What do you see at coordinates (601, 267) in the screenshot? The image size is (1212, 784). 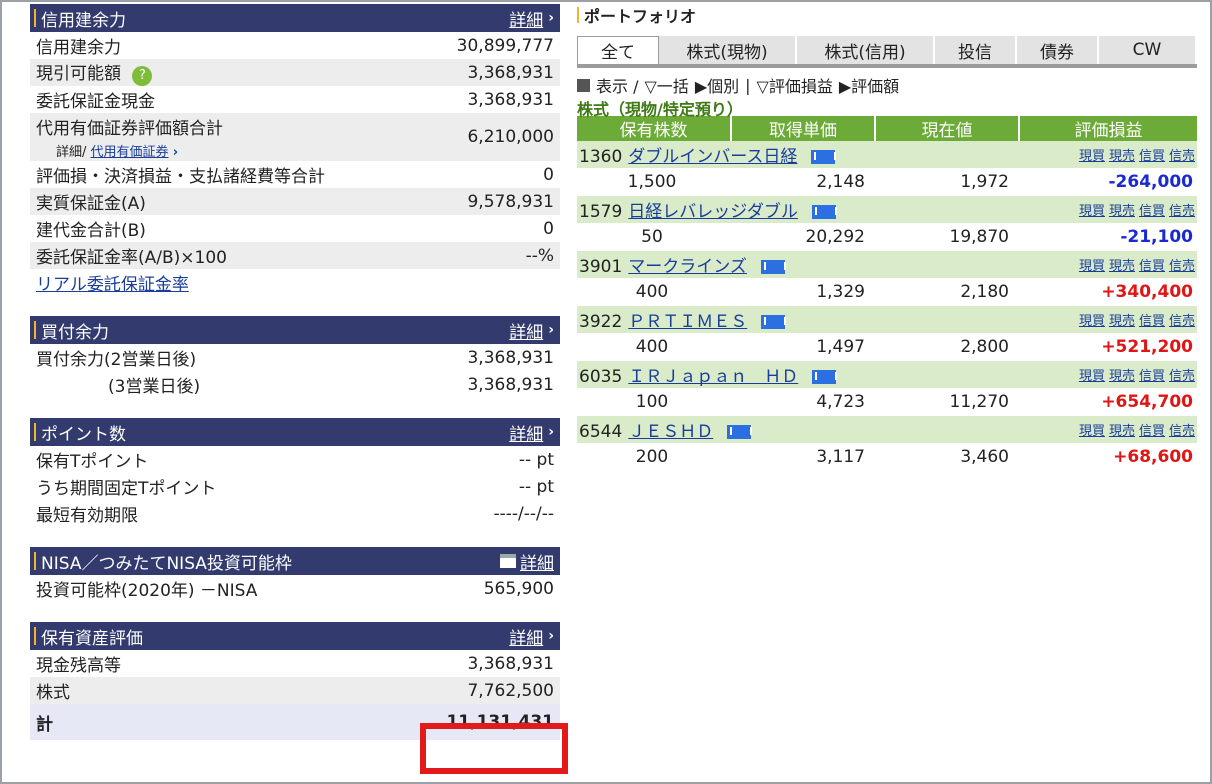 I see `stock-code: 3901` at bounding box center [601, 267].